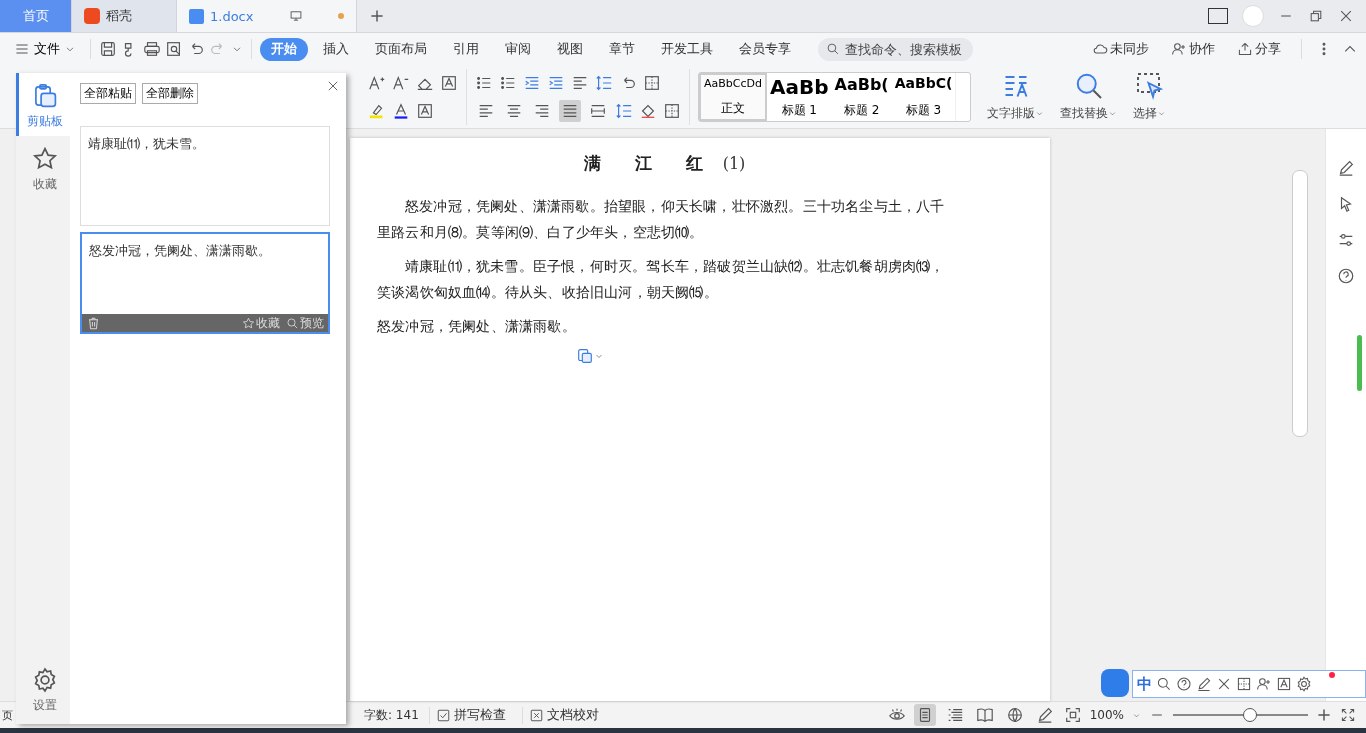  I want to click on handwriting-icon, so click(1204, 684).